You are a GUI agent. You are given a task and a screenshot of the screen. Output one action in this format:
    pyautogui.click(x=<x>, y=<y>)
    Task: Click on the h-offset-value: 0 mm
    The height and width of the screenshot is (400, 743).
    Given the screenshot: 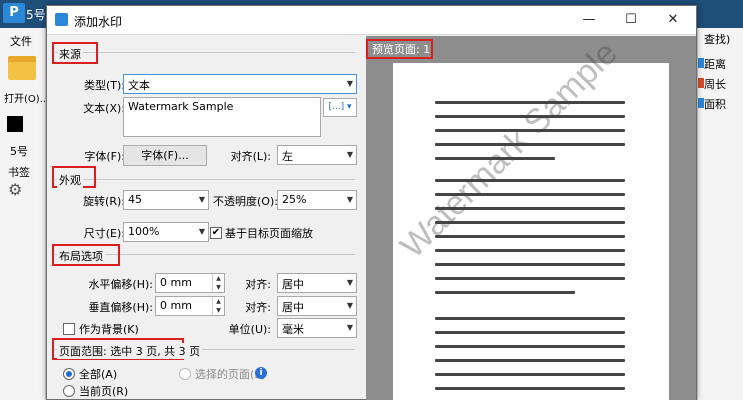 What is the action you would take?
    pyautogui.click(x=176, y=282)
    